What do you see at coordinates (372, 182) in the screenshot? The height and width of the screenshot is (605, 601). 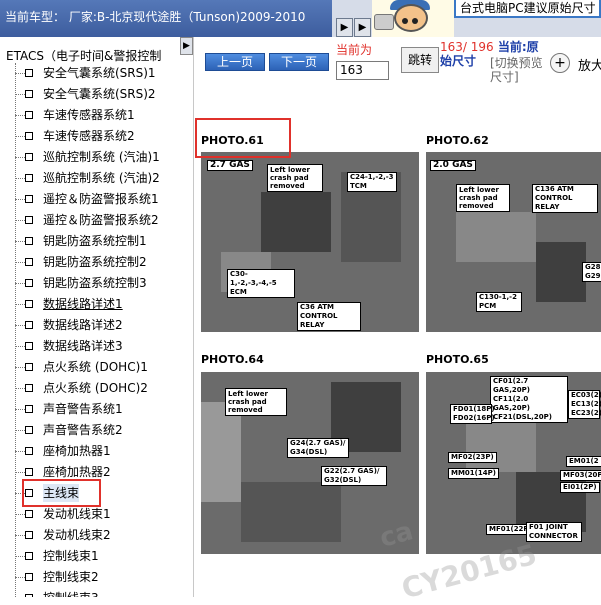 I see `photo-61-tag: C24-1,-2,-3 TCM` at bounding box center [372, 182].